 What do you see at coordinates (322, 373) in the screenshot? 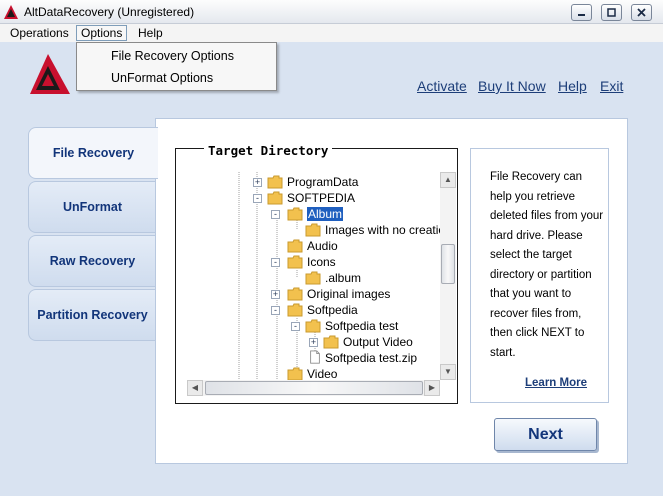
I see `tree-item-label: Video` at bounding box center [322, 373].